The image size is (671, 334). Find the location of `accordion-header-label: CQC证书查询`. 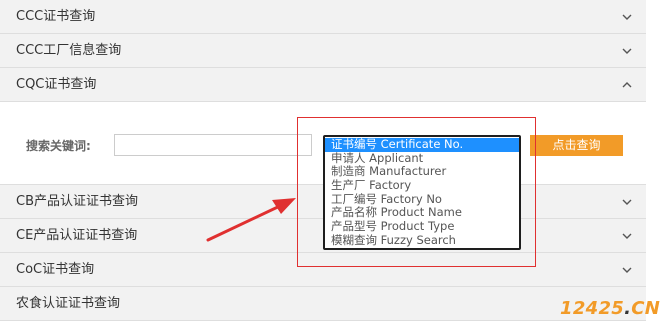

accordion-header-label: CQC证书查询 is located at coordinates (56, 84).